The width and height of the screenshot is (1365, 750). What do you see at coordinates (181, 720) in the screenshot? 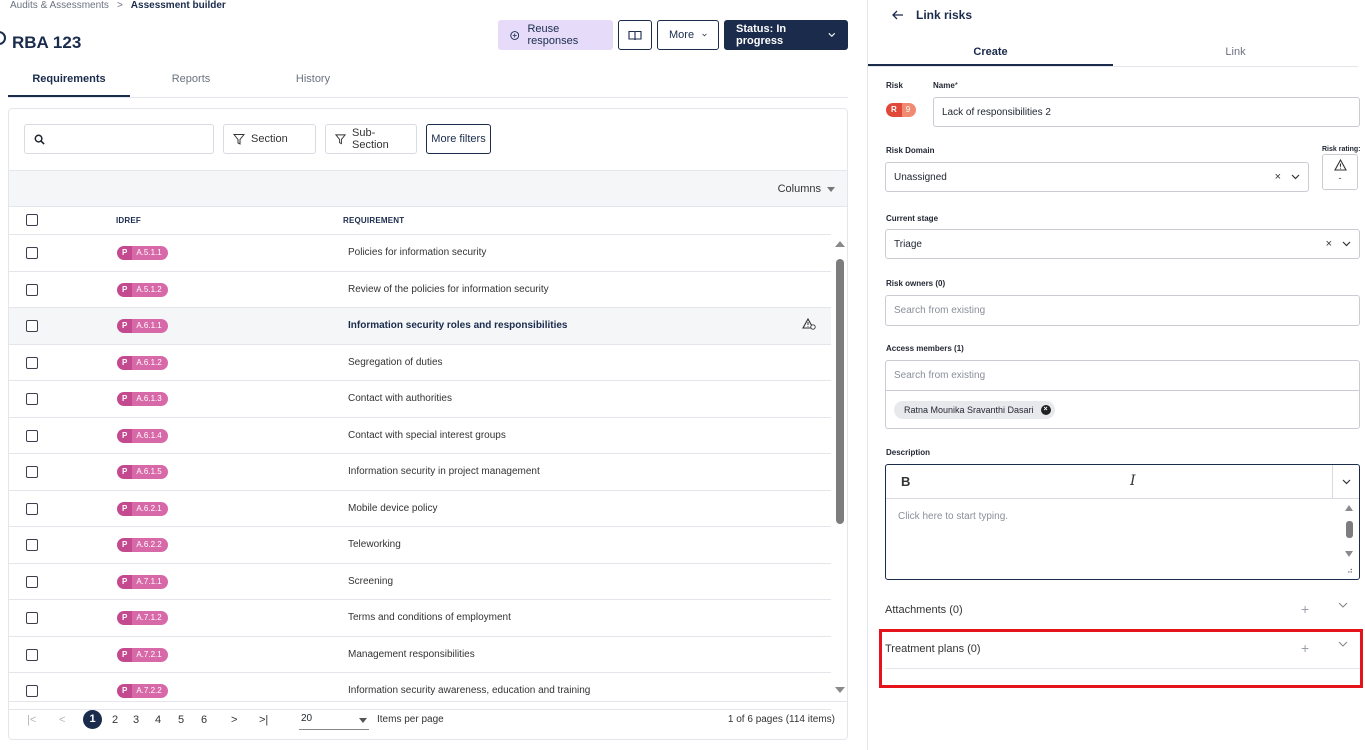
I see `page-5-button: 5` at bounding box center [181, 720].